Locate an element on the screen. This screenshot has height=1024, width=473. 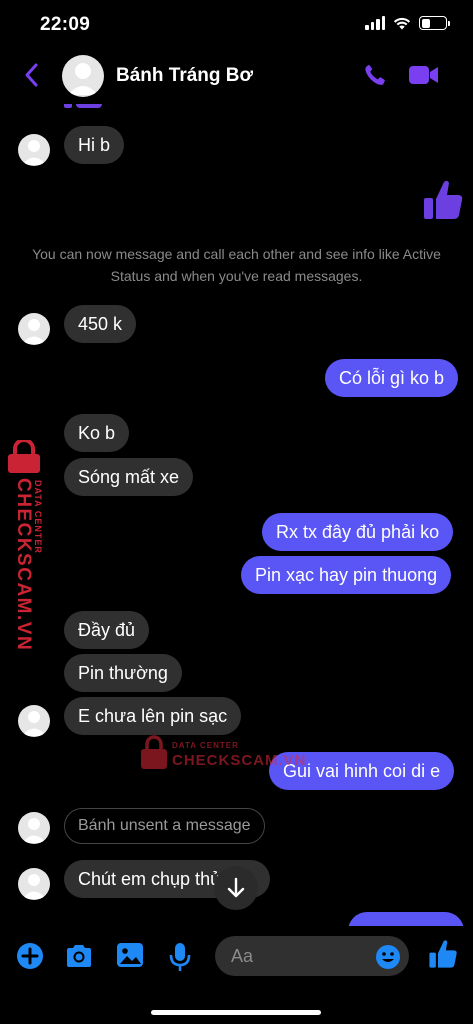
battery-level is located at coordinates (425, 23).